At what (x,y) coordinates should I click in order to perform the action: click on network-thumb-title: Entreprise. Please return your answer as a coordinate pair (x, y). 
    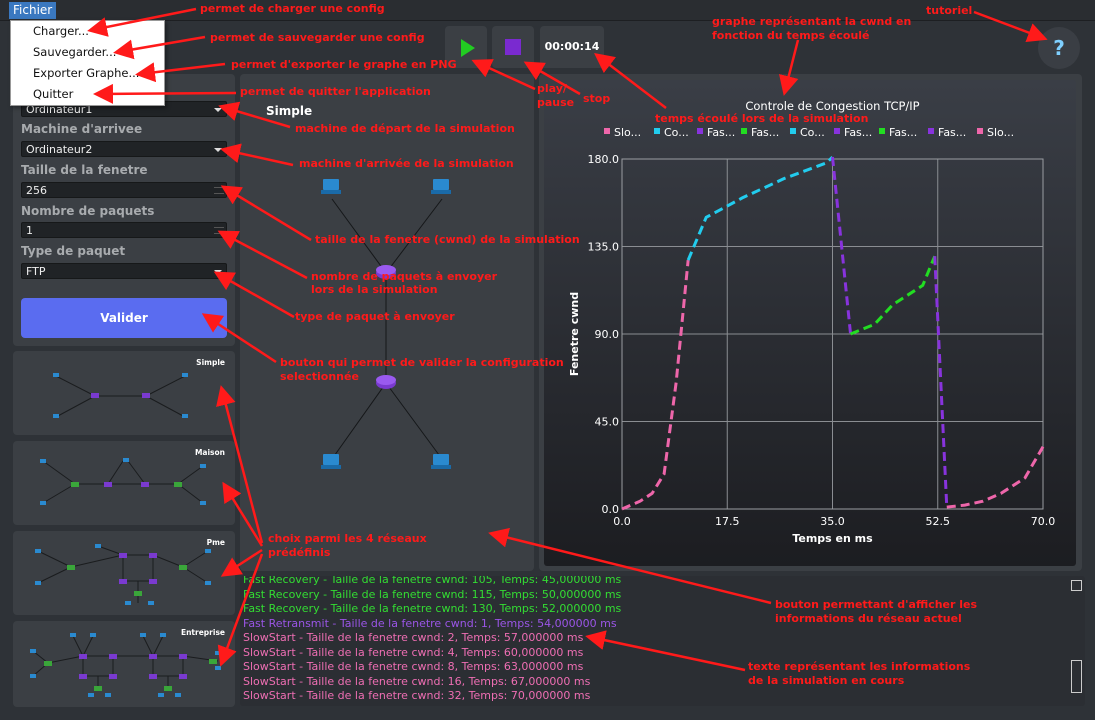
    Looking at the image, I should click on (202, 632).